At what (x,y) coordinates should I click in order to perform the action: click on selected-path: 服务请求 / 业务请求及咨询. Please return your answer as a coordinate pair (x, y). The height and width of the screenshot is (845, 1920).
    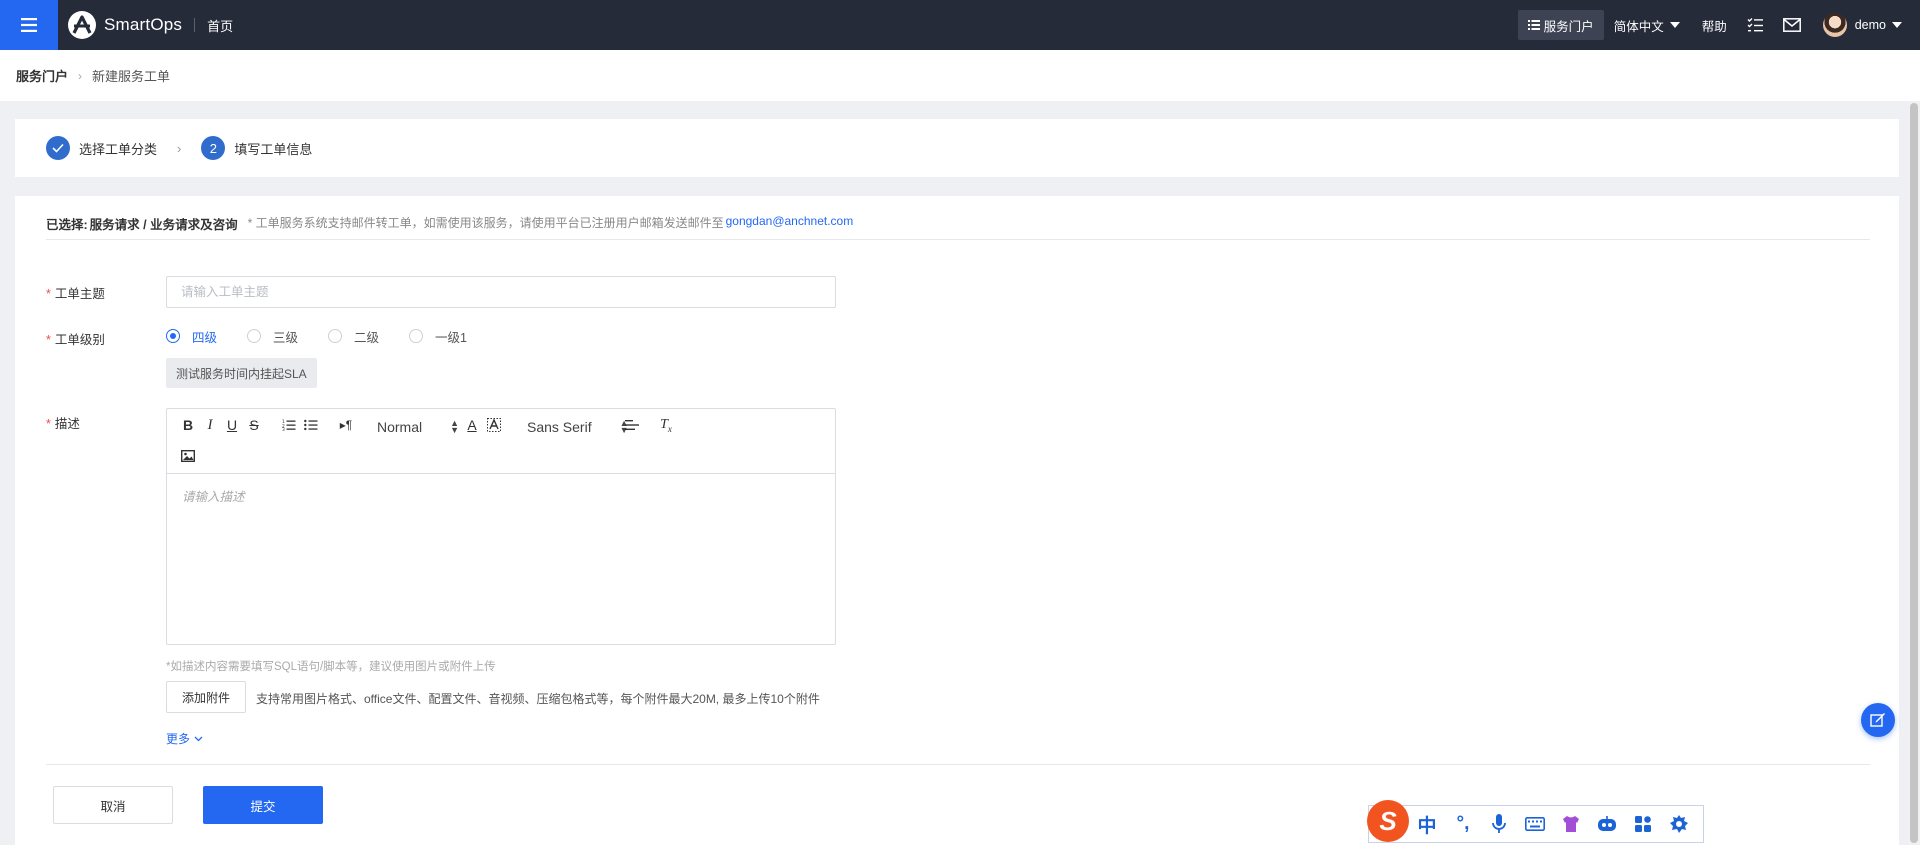
    Looking at the image, I should click on (163, 225).